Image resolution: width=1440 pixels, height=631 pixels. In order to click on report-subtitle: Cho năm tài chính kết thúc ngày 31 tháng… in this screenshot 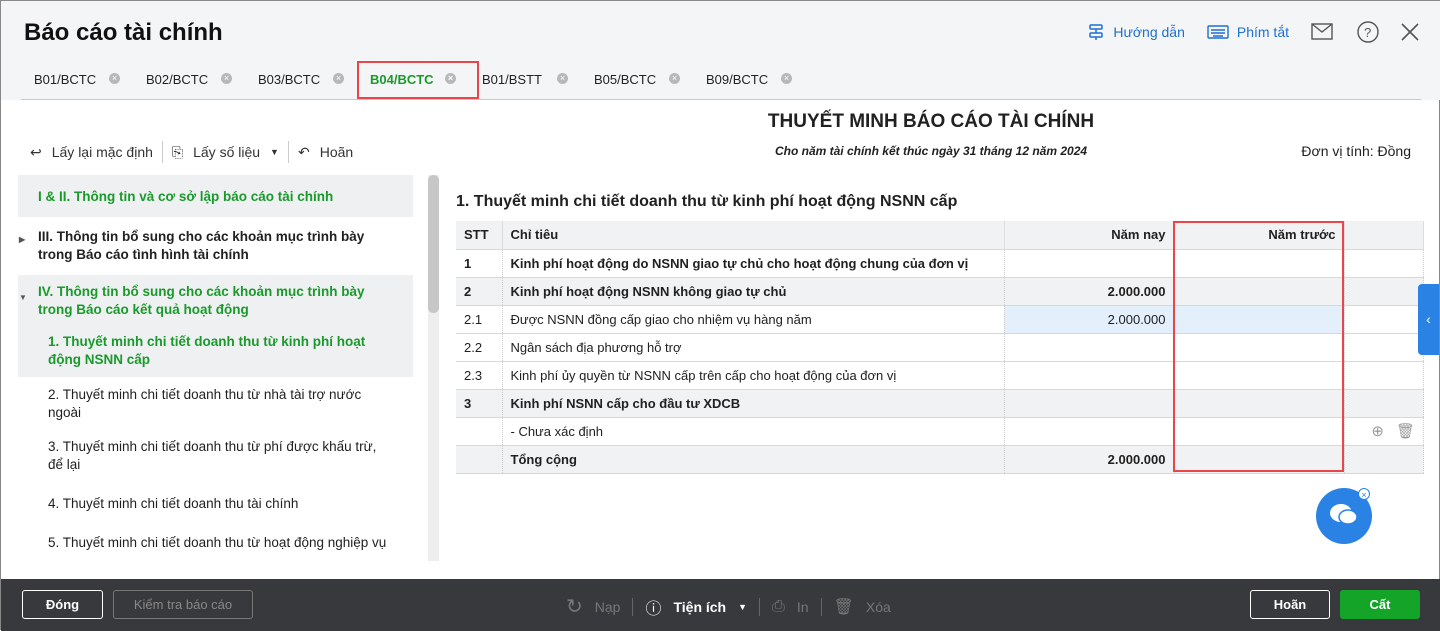, I will do `click(931, 151)`.